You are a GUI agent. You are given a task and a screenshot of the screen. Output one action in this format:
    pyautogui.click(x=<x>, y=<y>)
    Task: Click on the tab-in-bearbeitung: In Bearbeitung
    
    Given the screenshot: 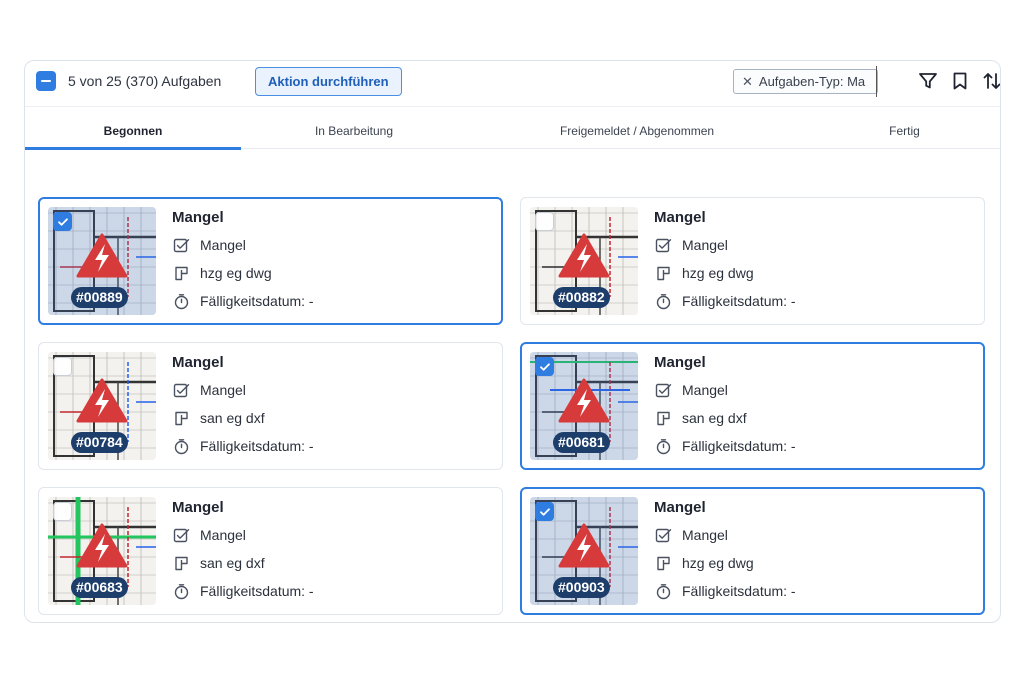 What is the action you would take?
    pyautogui.click(x=354, y=131)
    